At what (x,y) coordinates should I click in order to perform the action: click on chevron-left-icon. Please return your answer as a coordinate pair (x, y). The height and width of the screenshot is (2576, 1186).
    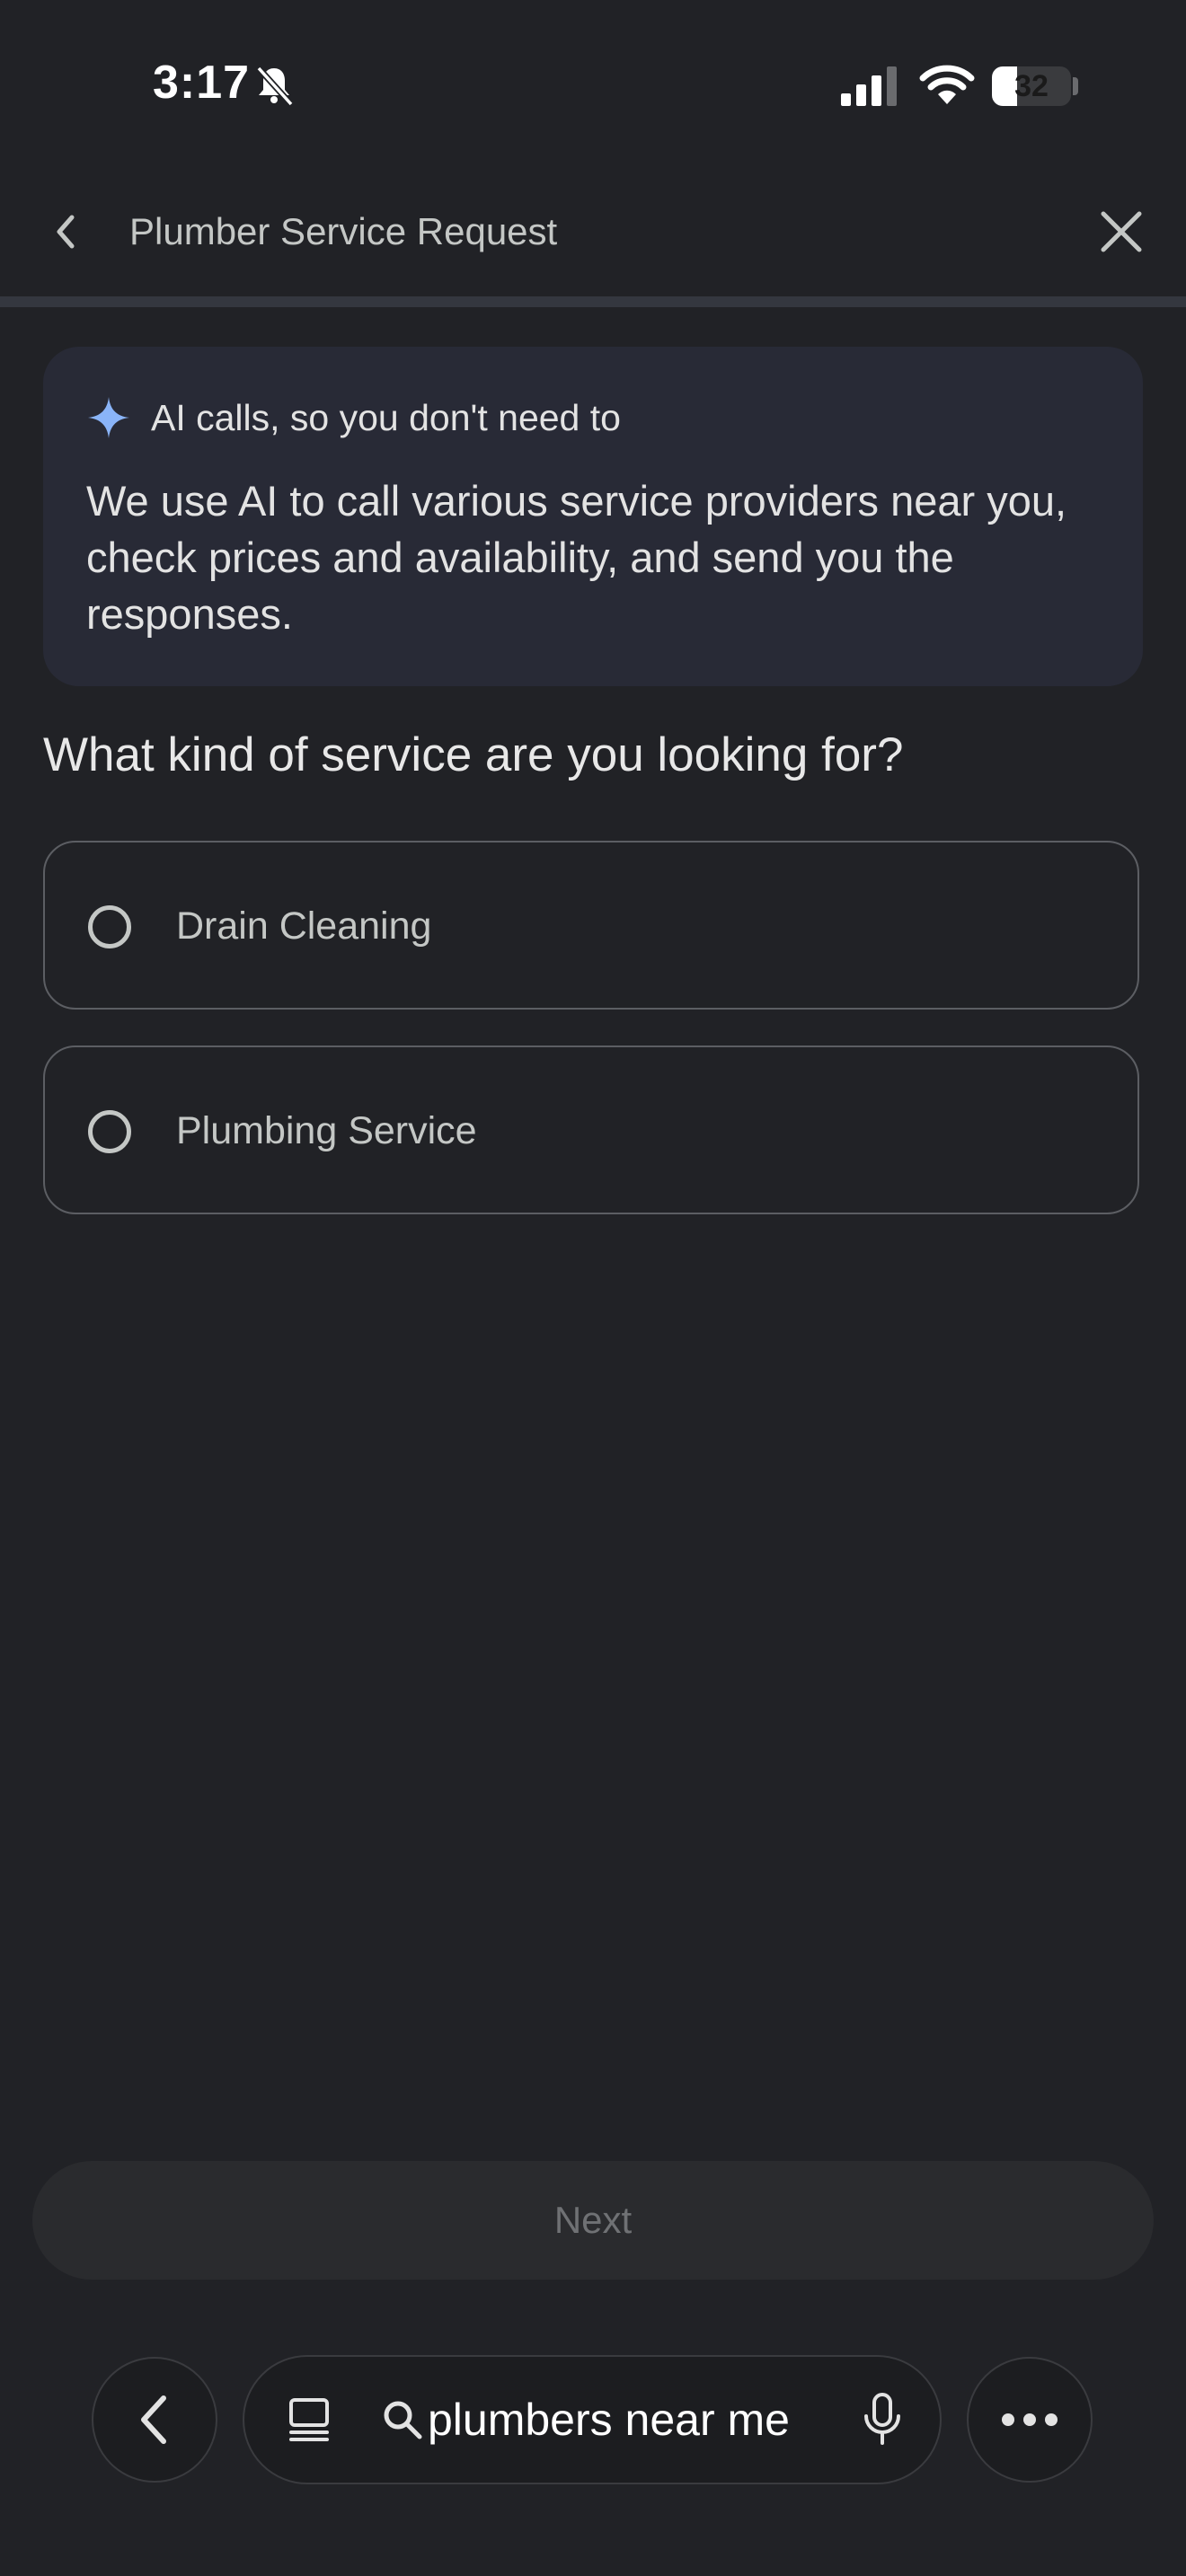
    Looking at the image, I should click on (65, 232).